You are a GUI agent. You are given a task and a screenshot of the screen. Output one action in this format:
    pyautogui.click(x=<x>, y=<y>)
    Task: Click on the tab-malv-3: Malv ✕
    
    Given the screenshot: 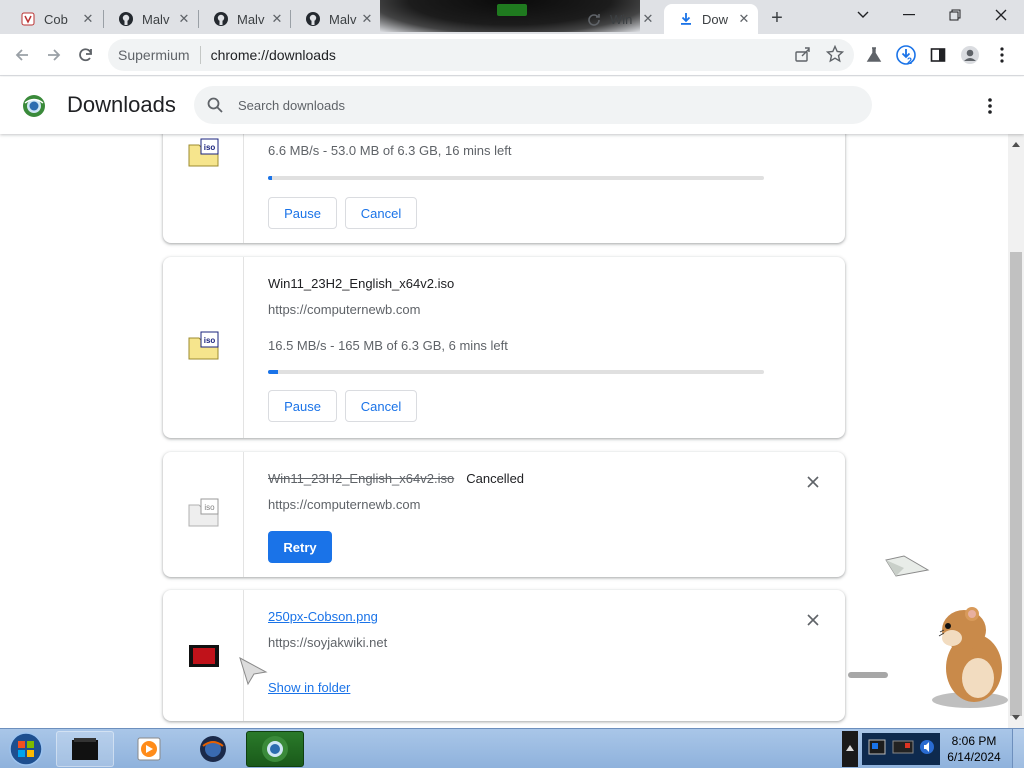 What is the action you would take?
    pyautogui.click(x=336, y=19)
    